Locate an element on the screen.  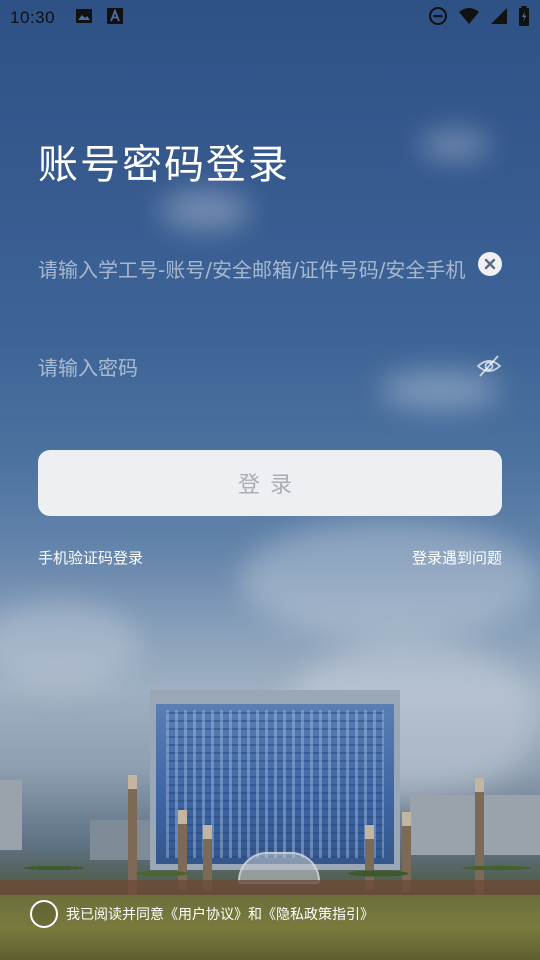
eye-off-icon is located at coordinates (489, 368).